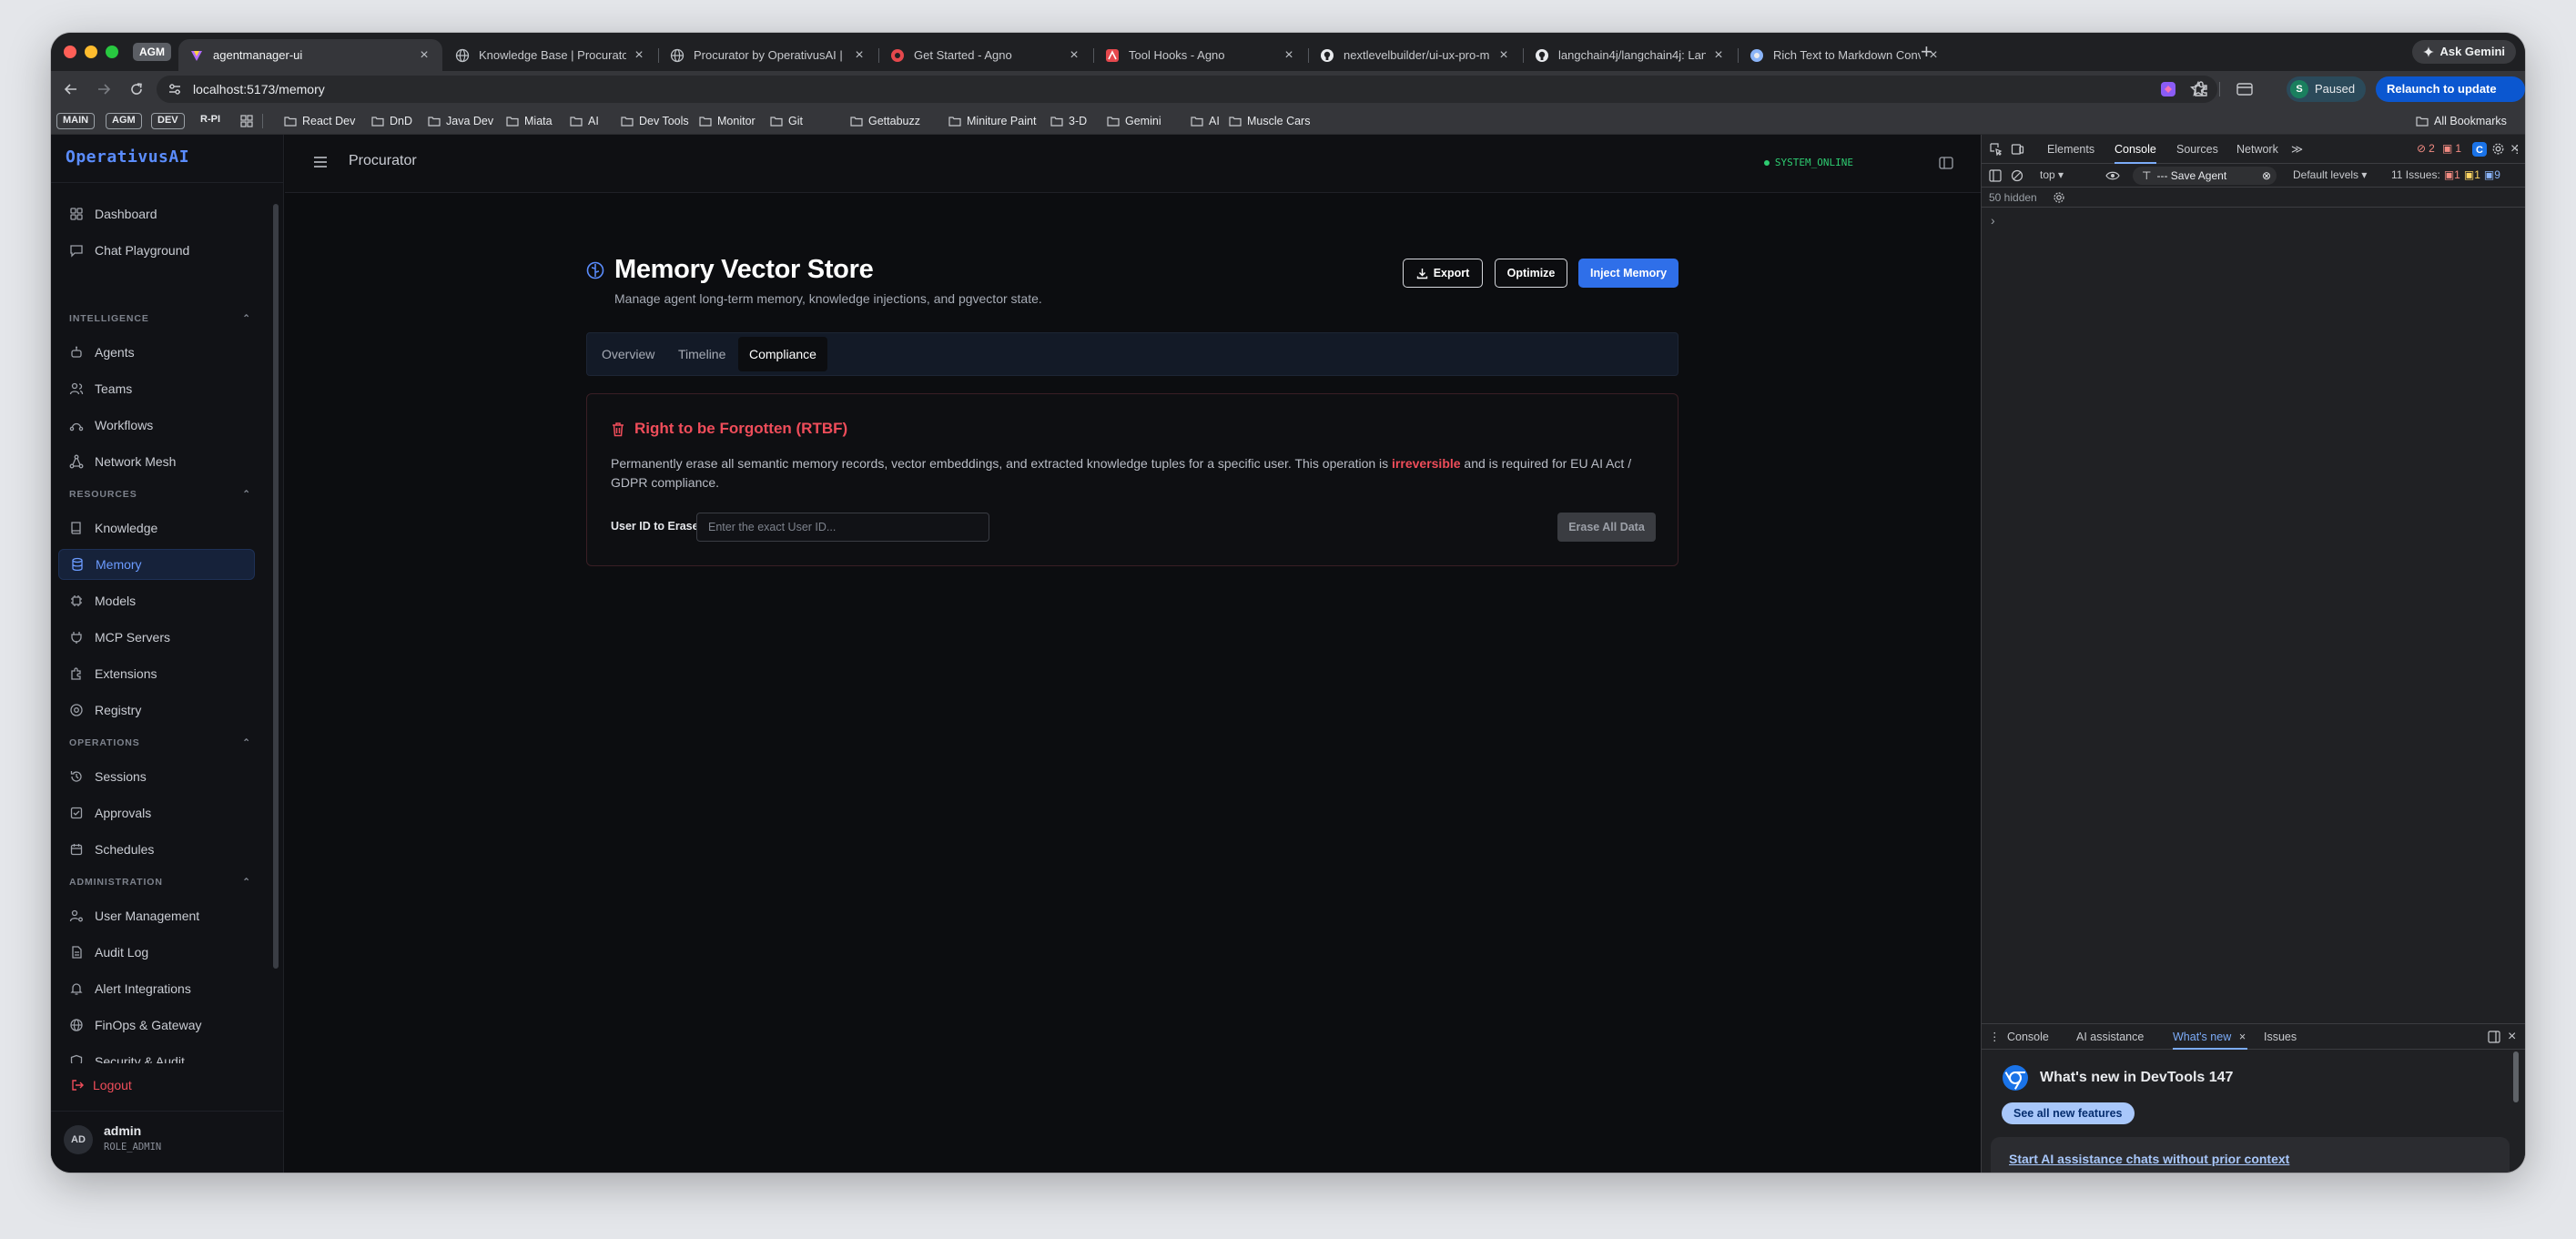 This screenshot has height=1239, width=2576. What do you see at coordinates (156, 812) in the screenshot?
I see `sidebar-item-approvals: Approvals` at bounding box center [156, 812].